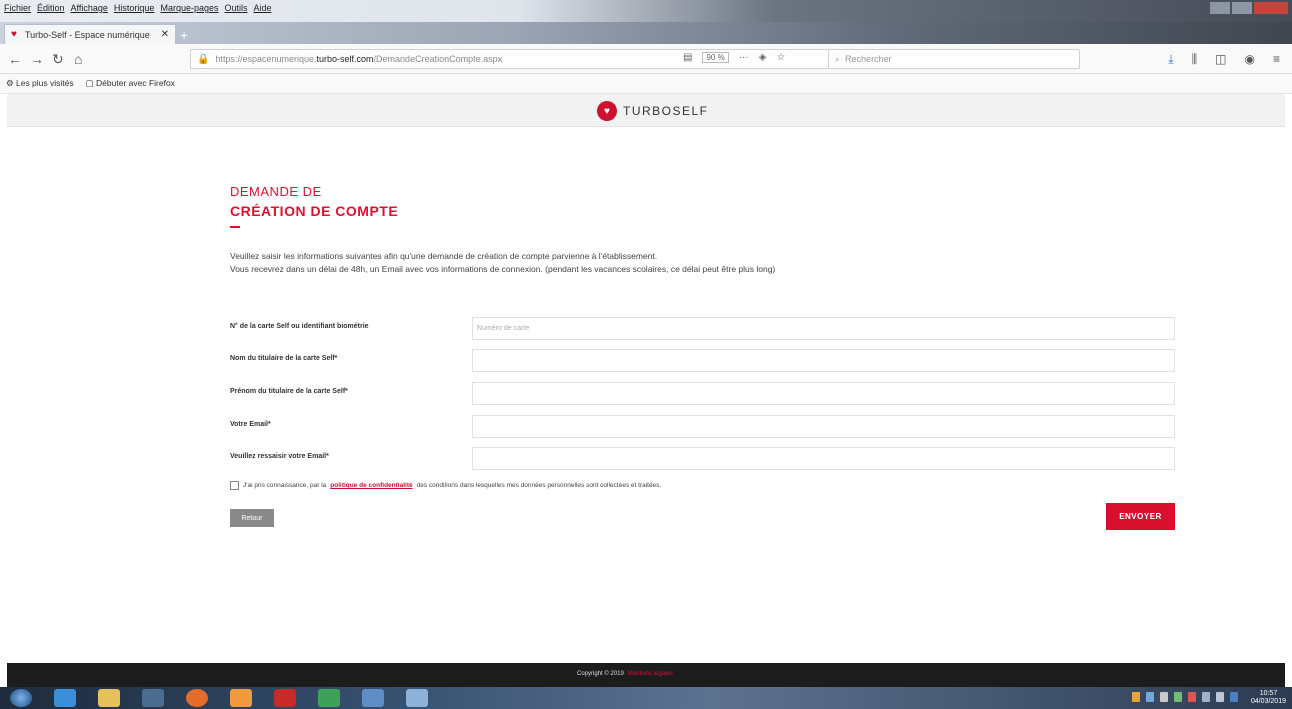 This screenshot has width=1292, height=709. What do you see at coordinates (250, 424) in the screenshot?
I see `email-label: Votre Email*` at bounding box center [250, 424].